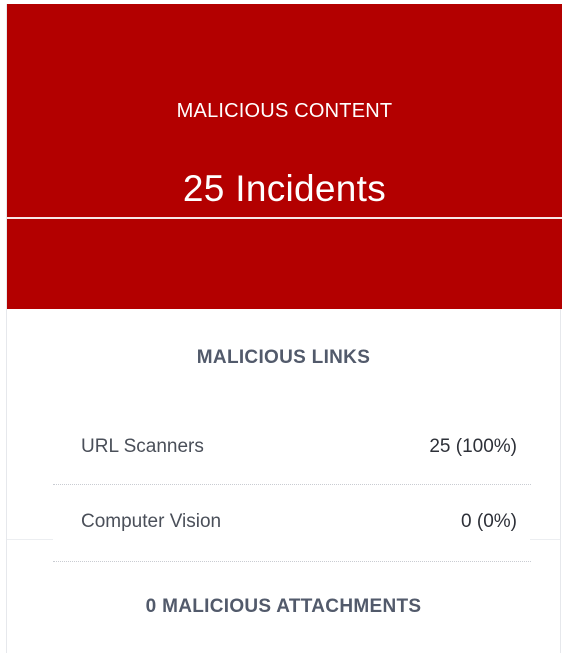 This screenshot has height=653, width=567. What do you see at coordinates (284, 188) in the screenshot?
I see `incident-count: 25 Incidents` at bounding box center [284, 188].